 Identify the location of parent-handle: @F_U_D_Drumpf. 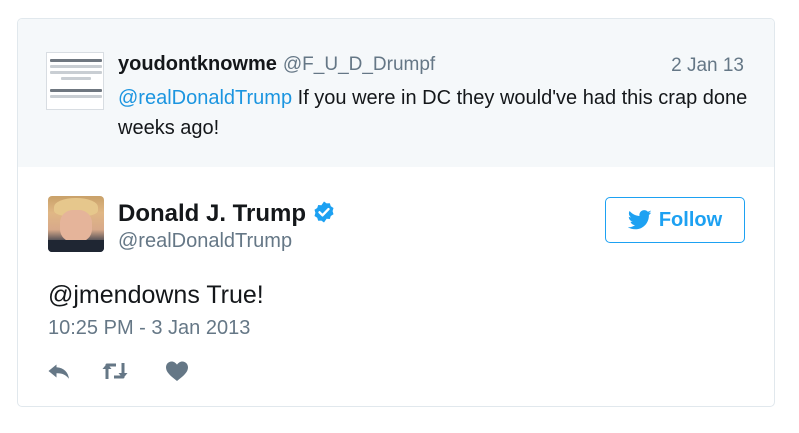
(359, 64).